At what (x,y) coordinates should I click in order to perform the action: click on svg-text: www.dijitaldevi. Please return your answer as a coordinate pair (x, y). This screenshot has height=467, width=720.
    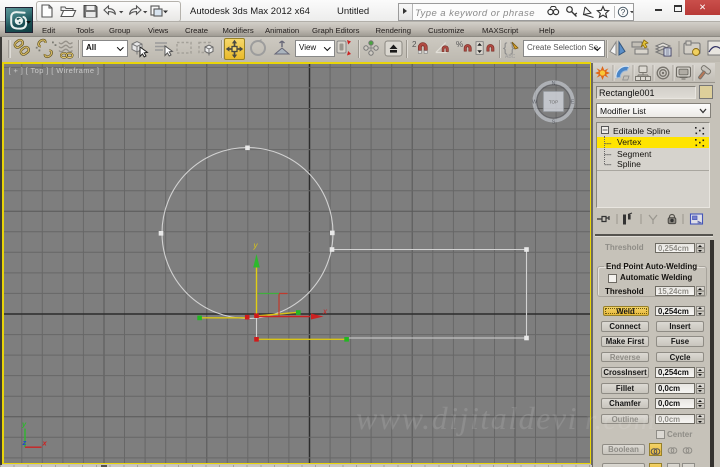
    Looking at the image, I should click on (467, 418).